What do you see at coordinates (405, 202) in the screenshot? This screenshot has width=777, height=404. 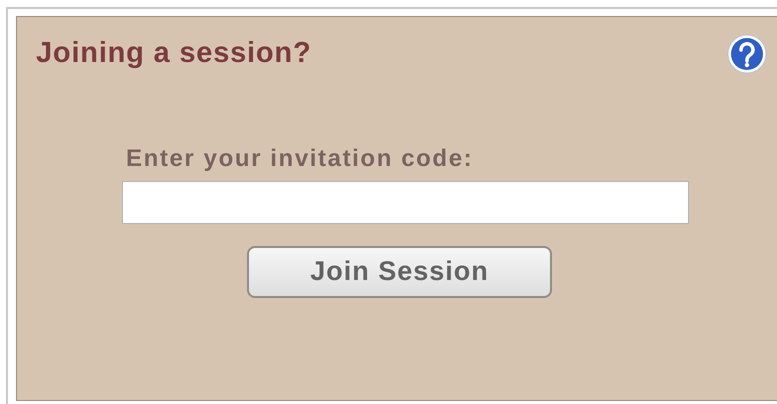 I see `invitation-code-field` at bounding box center [405, 202].